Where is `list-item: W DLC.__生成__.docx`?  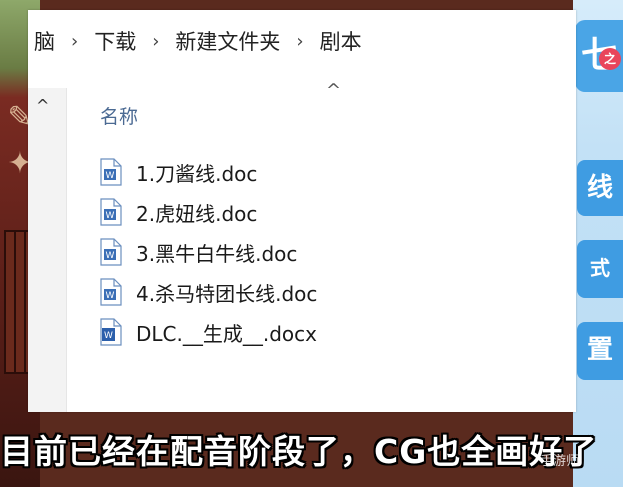
list-item: W DLC.__生成__.docx is located at coordinates (208, 332).